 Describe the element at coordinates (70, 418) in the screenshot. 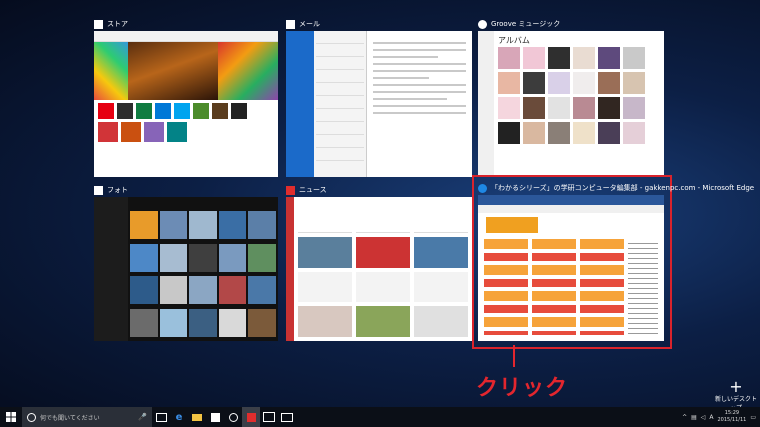

I see `search-placeholder: 何でも聞いてください` at that location.